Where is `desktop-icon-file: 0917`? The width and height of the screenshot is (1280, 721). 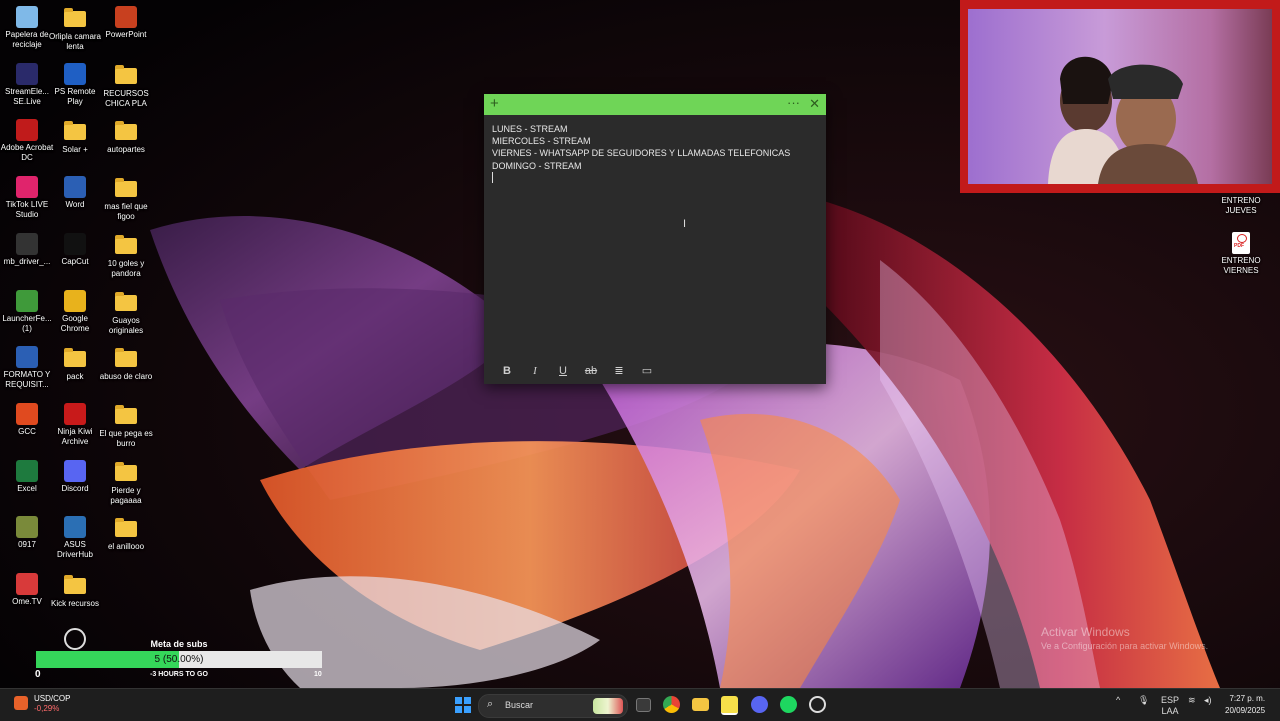
desktop-icon-file: 0917 is located at coordinates (27, 533).